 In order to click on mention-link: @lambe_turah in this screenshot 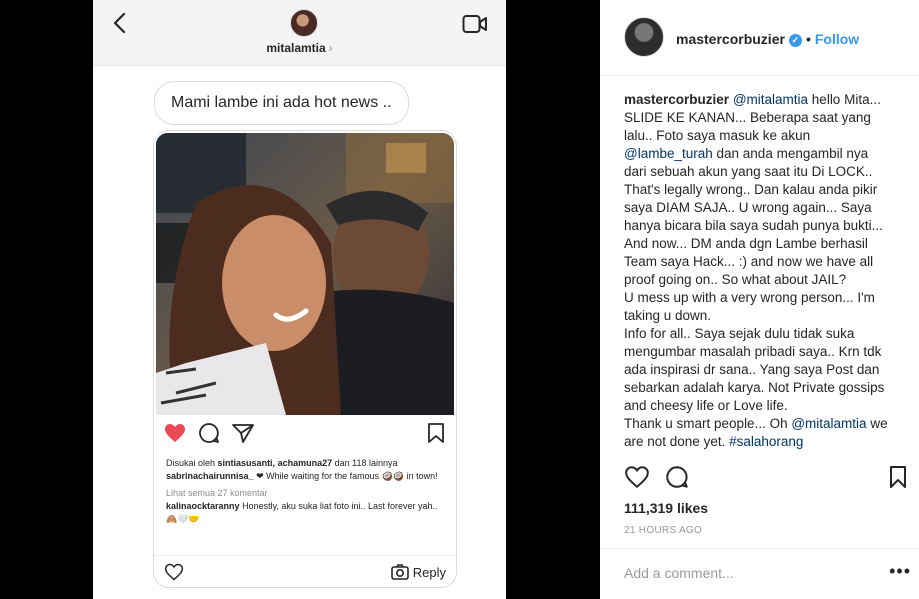, I will do `click(668, 153)`.